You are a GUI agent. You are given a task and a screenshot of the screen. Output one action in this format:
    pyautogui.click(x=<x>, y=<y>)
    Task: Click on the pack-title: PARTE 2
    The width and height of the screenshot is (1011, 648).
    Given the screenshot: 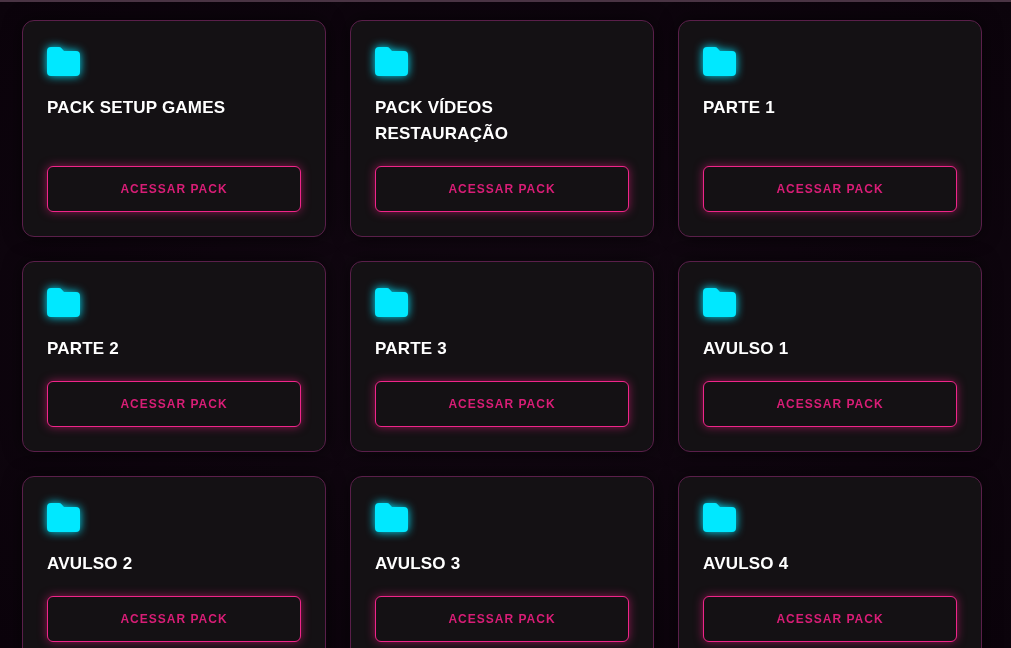 What is the action you would take?
    pyautogui.click(x=83, y=349)
    